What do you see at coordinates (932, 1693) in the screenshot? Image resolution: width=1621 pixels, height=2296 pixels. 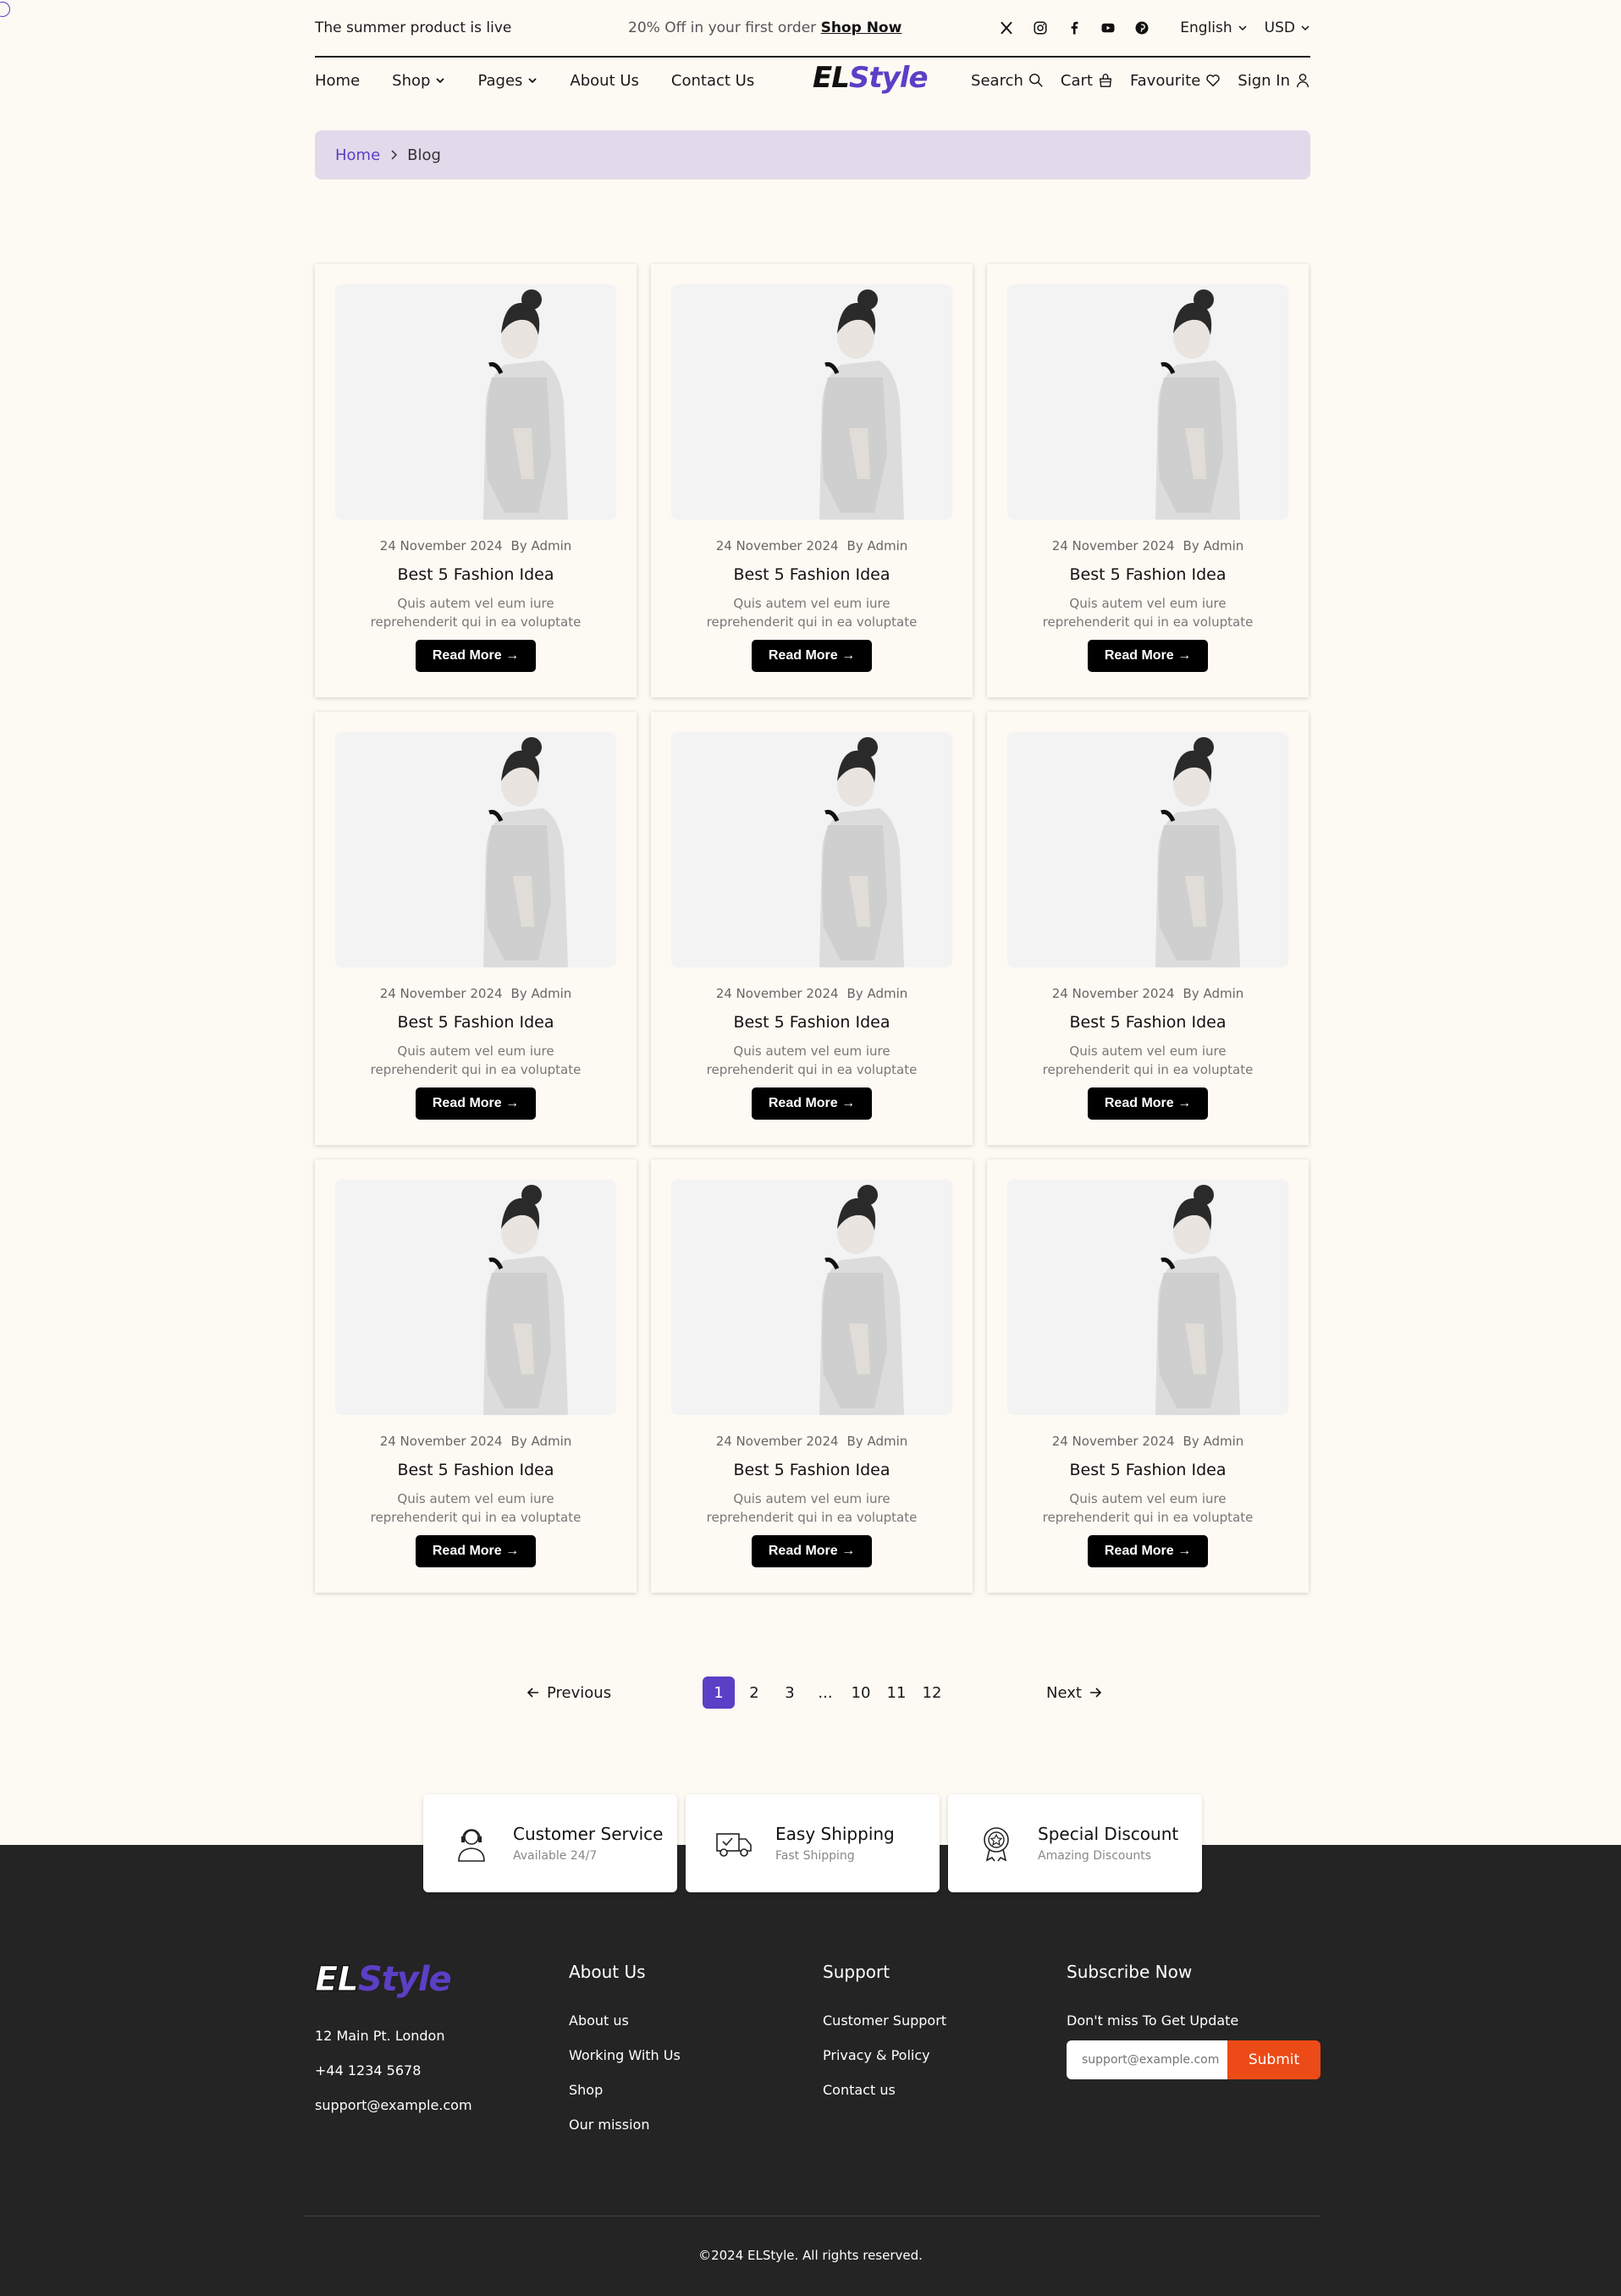 I see `page-number: 12` at bounding box center [932, 1693].